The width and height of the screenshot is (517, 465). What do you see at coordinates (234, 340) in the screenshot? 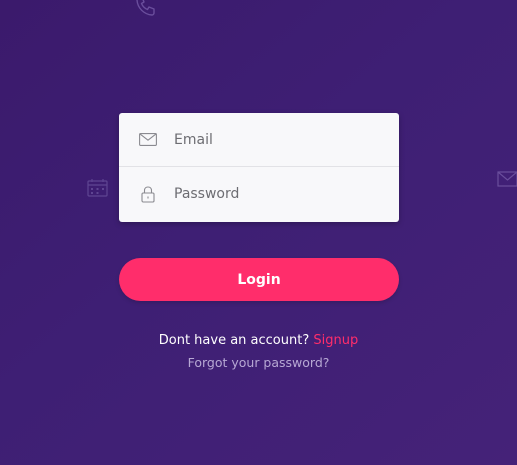
I see `signup-prompt-text: Dont have an account?` at bounding box center [234, 340].